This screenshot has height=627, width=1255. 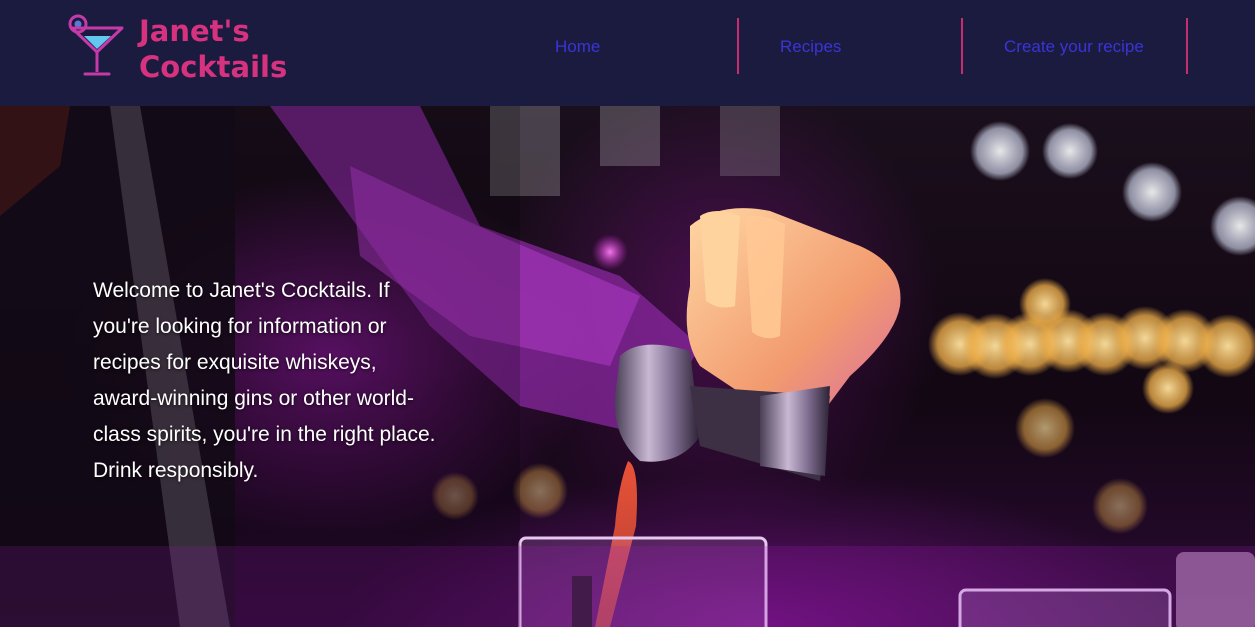 What do you see at coordinates (96, 46) in the screenshot?
I see `cocktail-glass-icon` at bounding box center [96, 46].